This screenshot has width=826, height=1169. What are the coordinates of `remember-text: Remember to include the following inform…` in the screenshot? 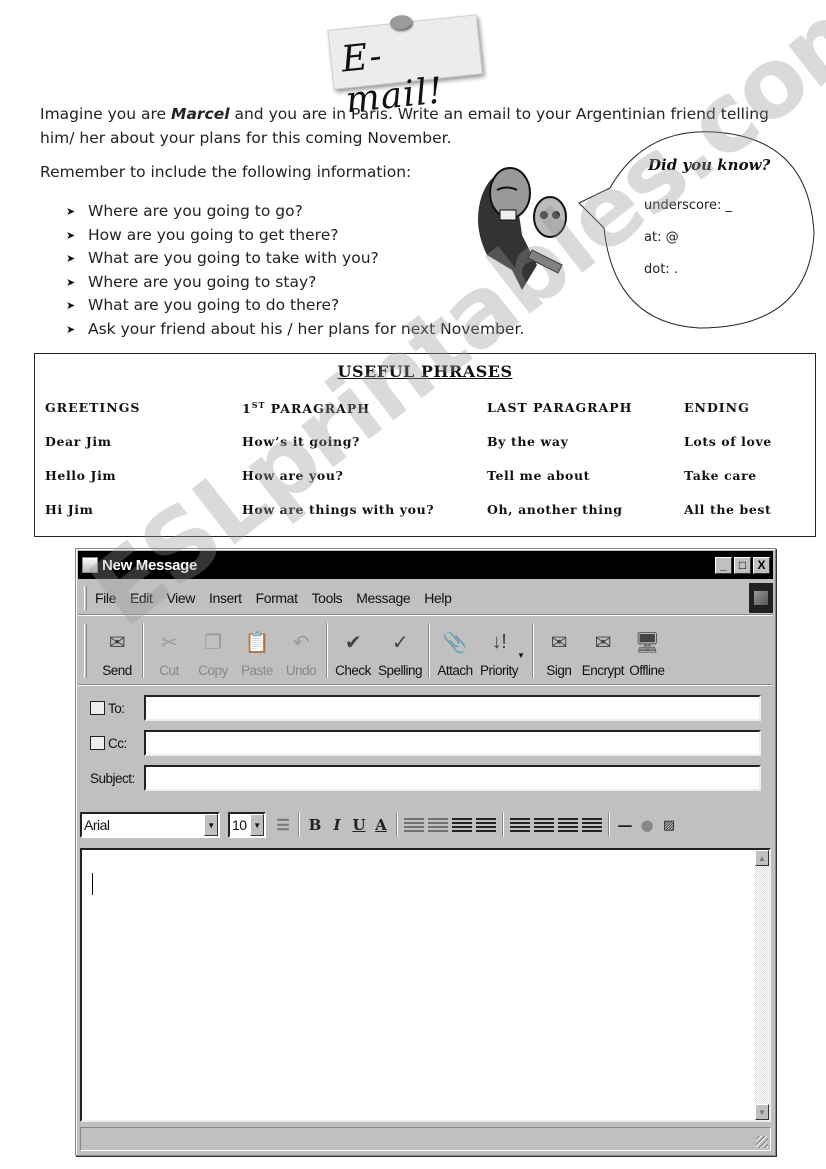 It's located at (226, 172).